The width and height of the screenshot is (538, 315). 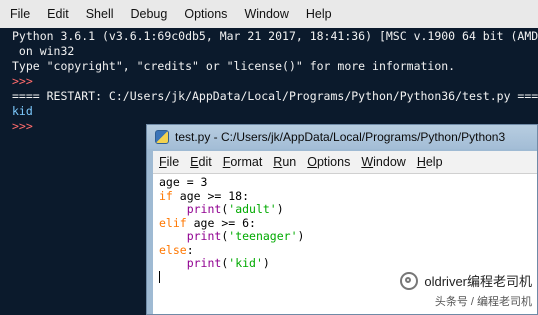 I want to click on watermark-sub: 头条号 / 编程老司机, so click(x=483, y=302).